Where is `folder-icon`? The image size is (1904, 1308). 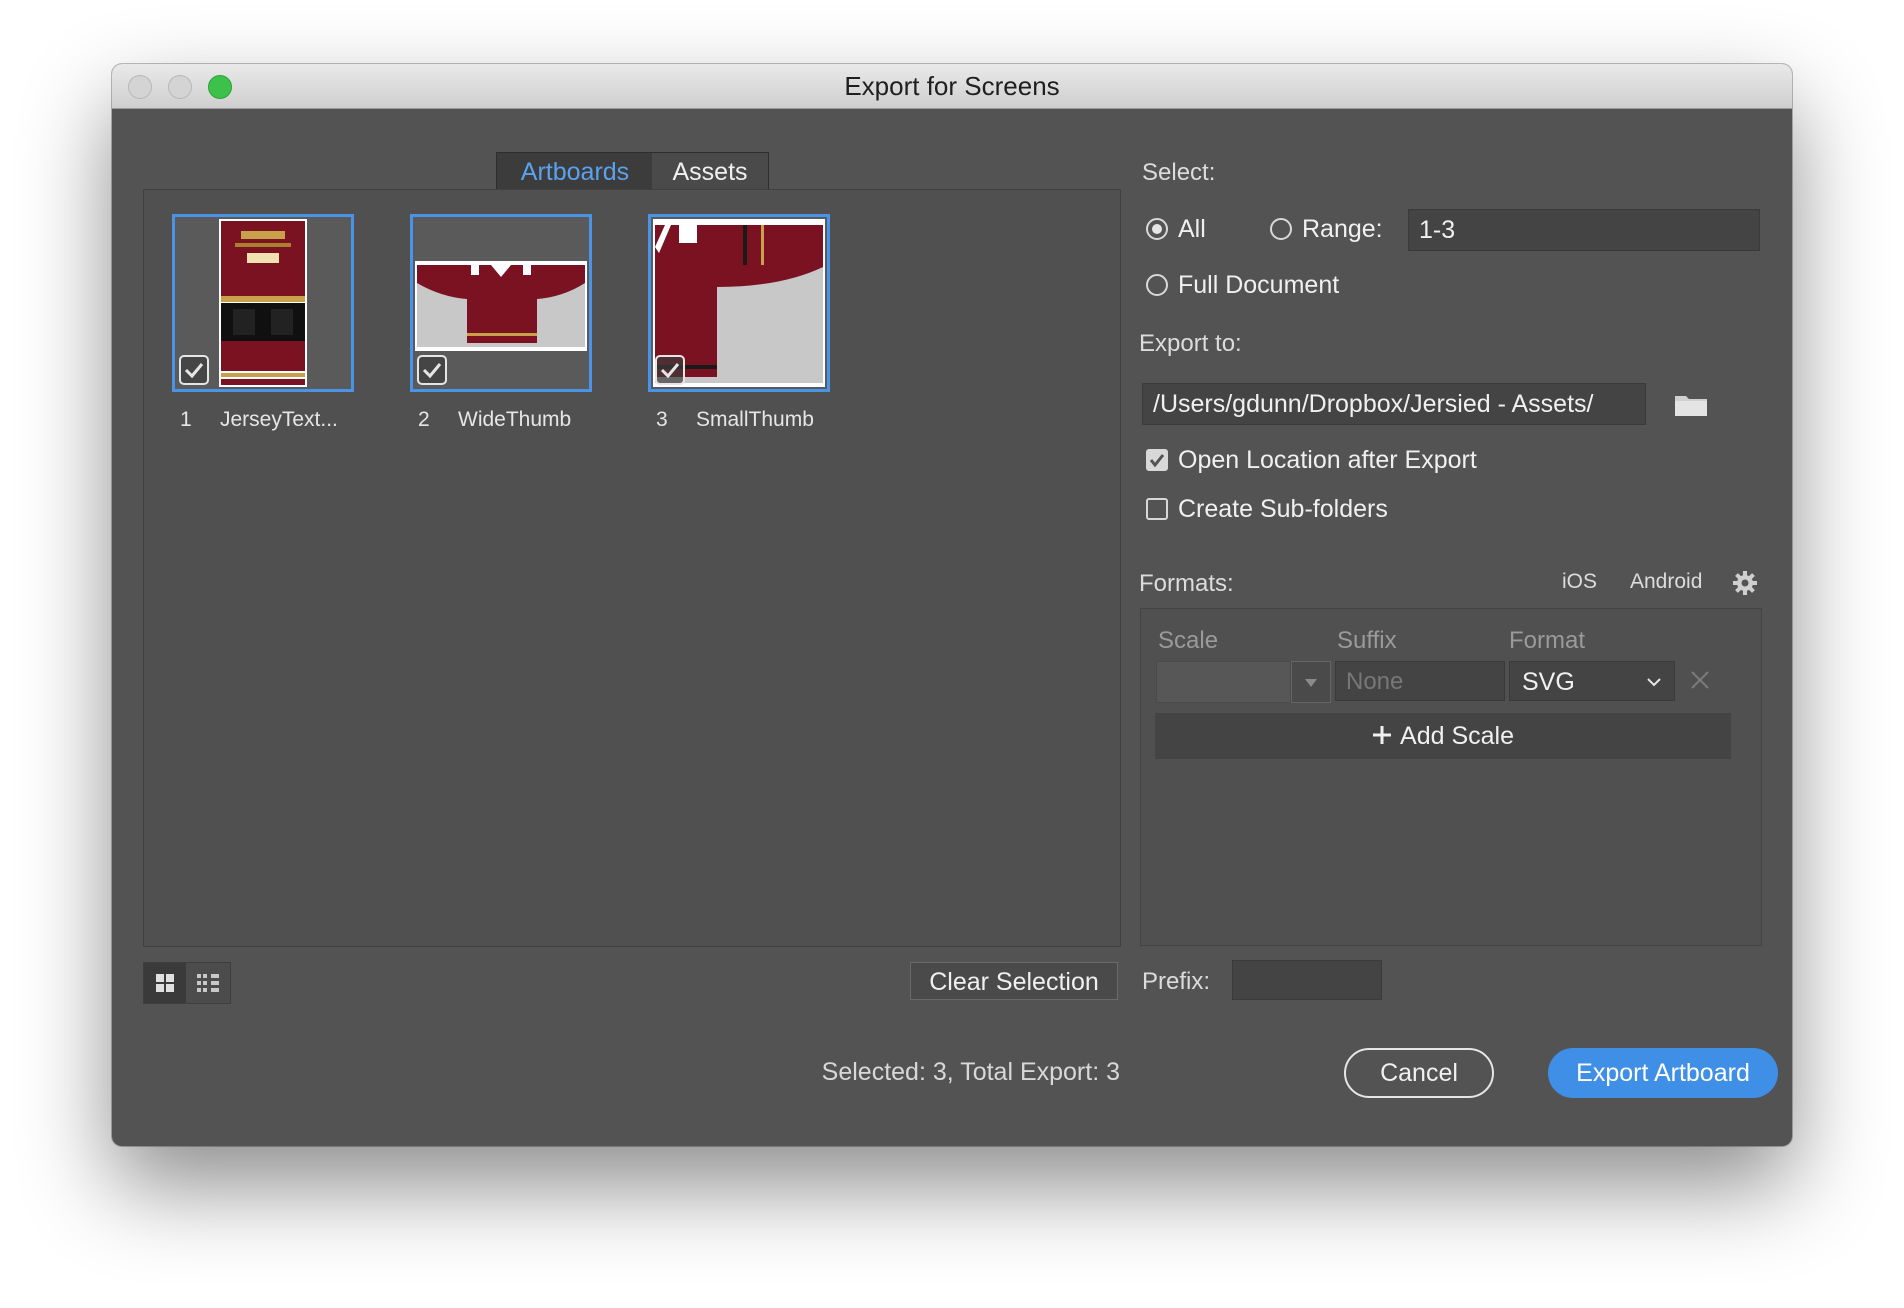
folder-icon is located at coordinates (1691, 406).